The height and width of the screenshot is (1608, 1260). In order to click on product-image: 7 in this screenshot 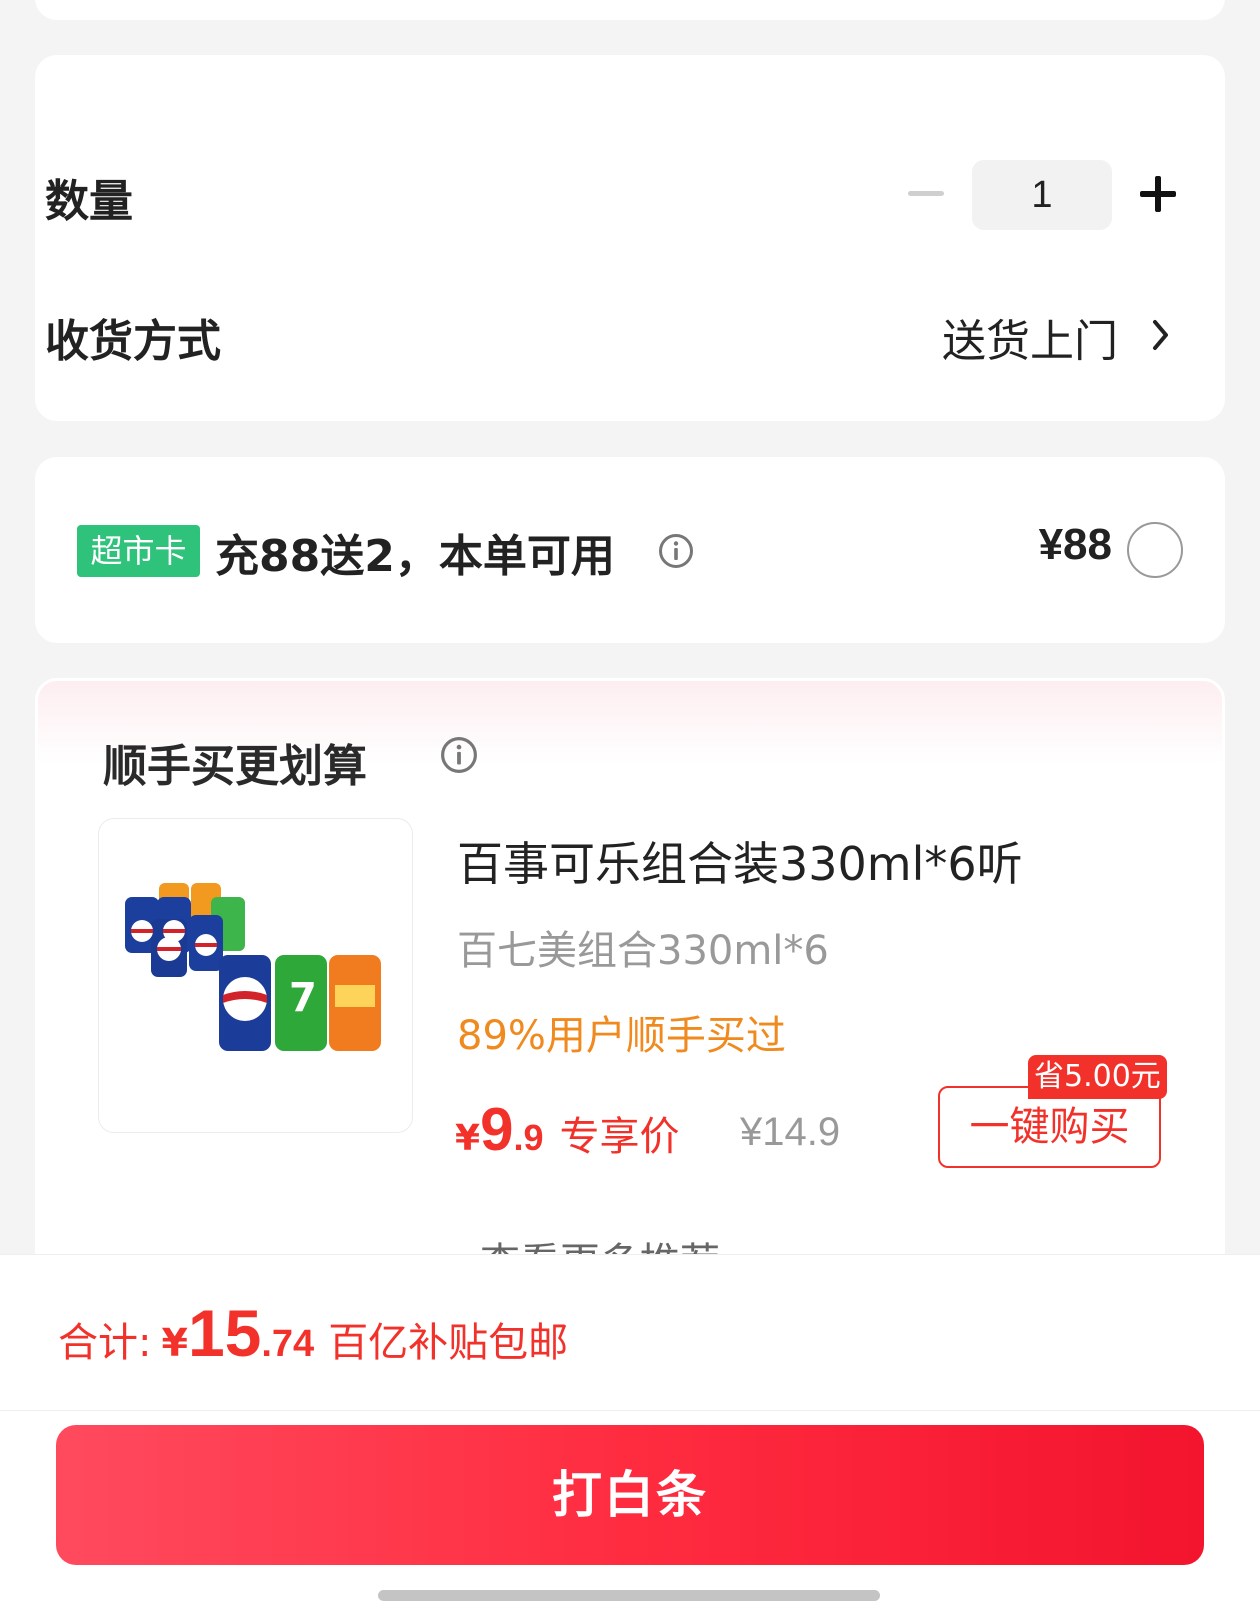, I will do `click(255, 975)`.